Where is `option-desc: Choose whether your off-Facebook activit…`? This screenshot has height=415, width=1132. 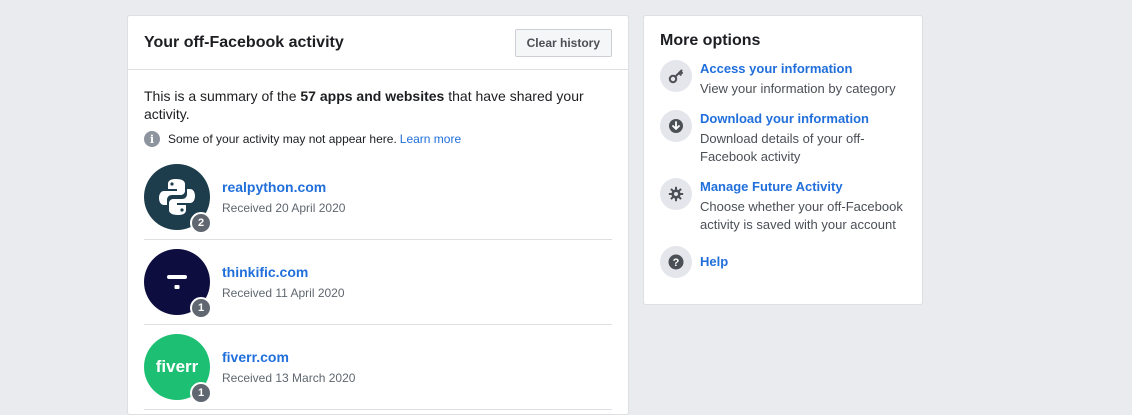
option-desc: Choose whether your off-Facebook activit… is located at coordinates (801, 215).